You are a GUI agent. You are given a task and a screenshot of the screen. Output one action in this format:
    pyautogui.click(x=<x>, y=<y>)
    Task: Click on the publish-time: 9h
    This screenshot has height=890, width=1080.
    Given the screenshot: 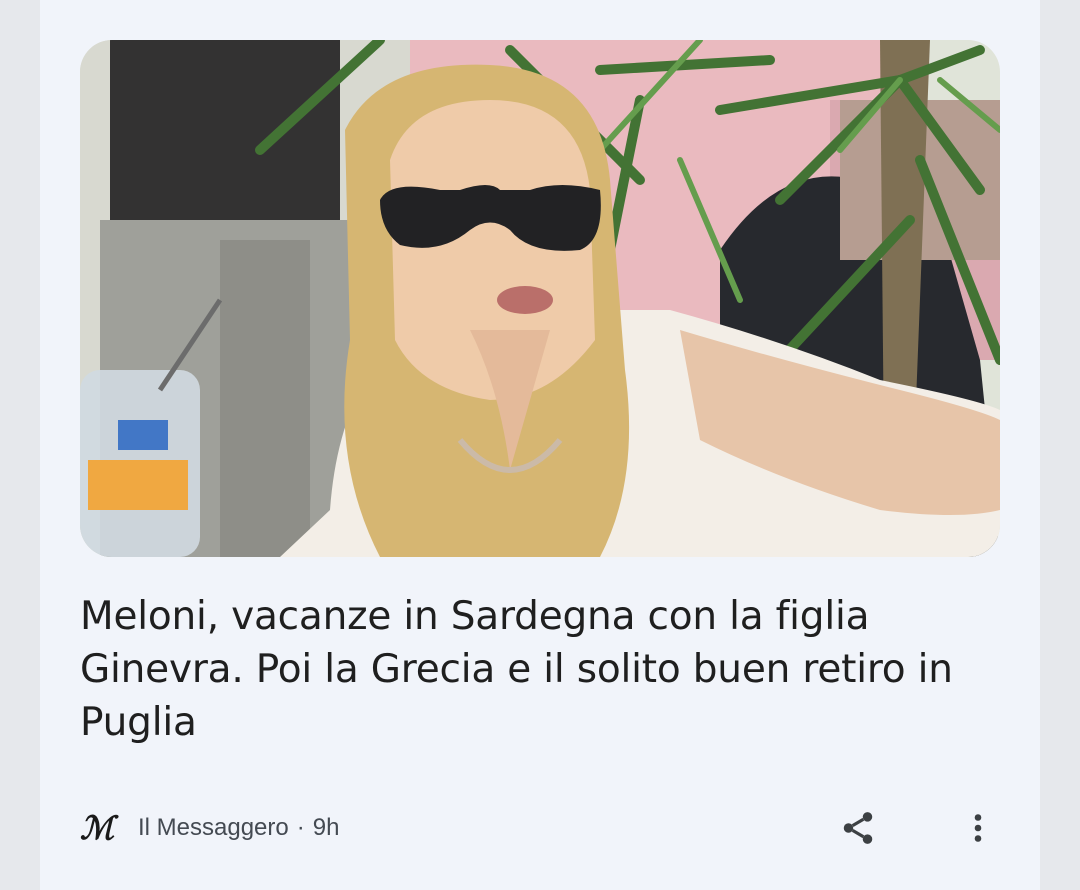 What is the action you would take?
    pyautogui.click(x=326, y=827)
    